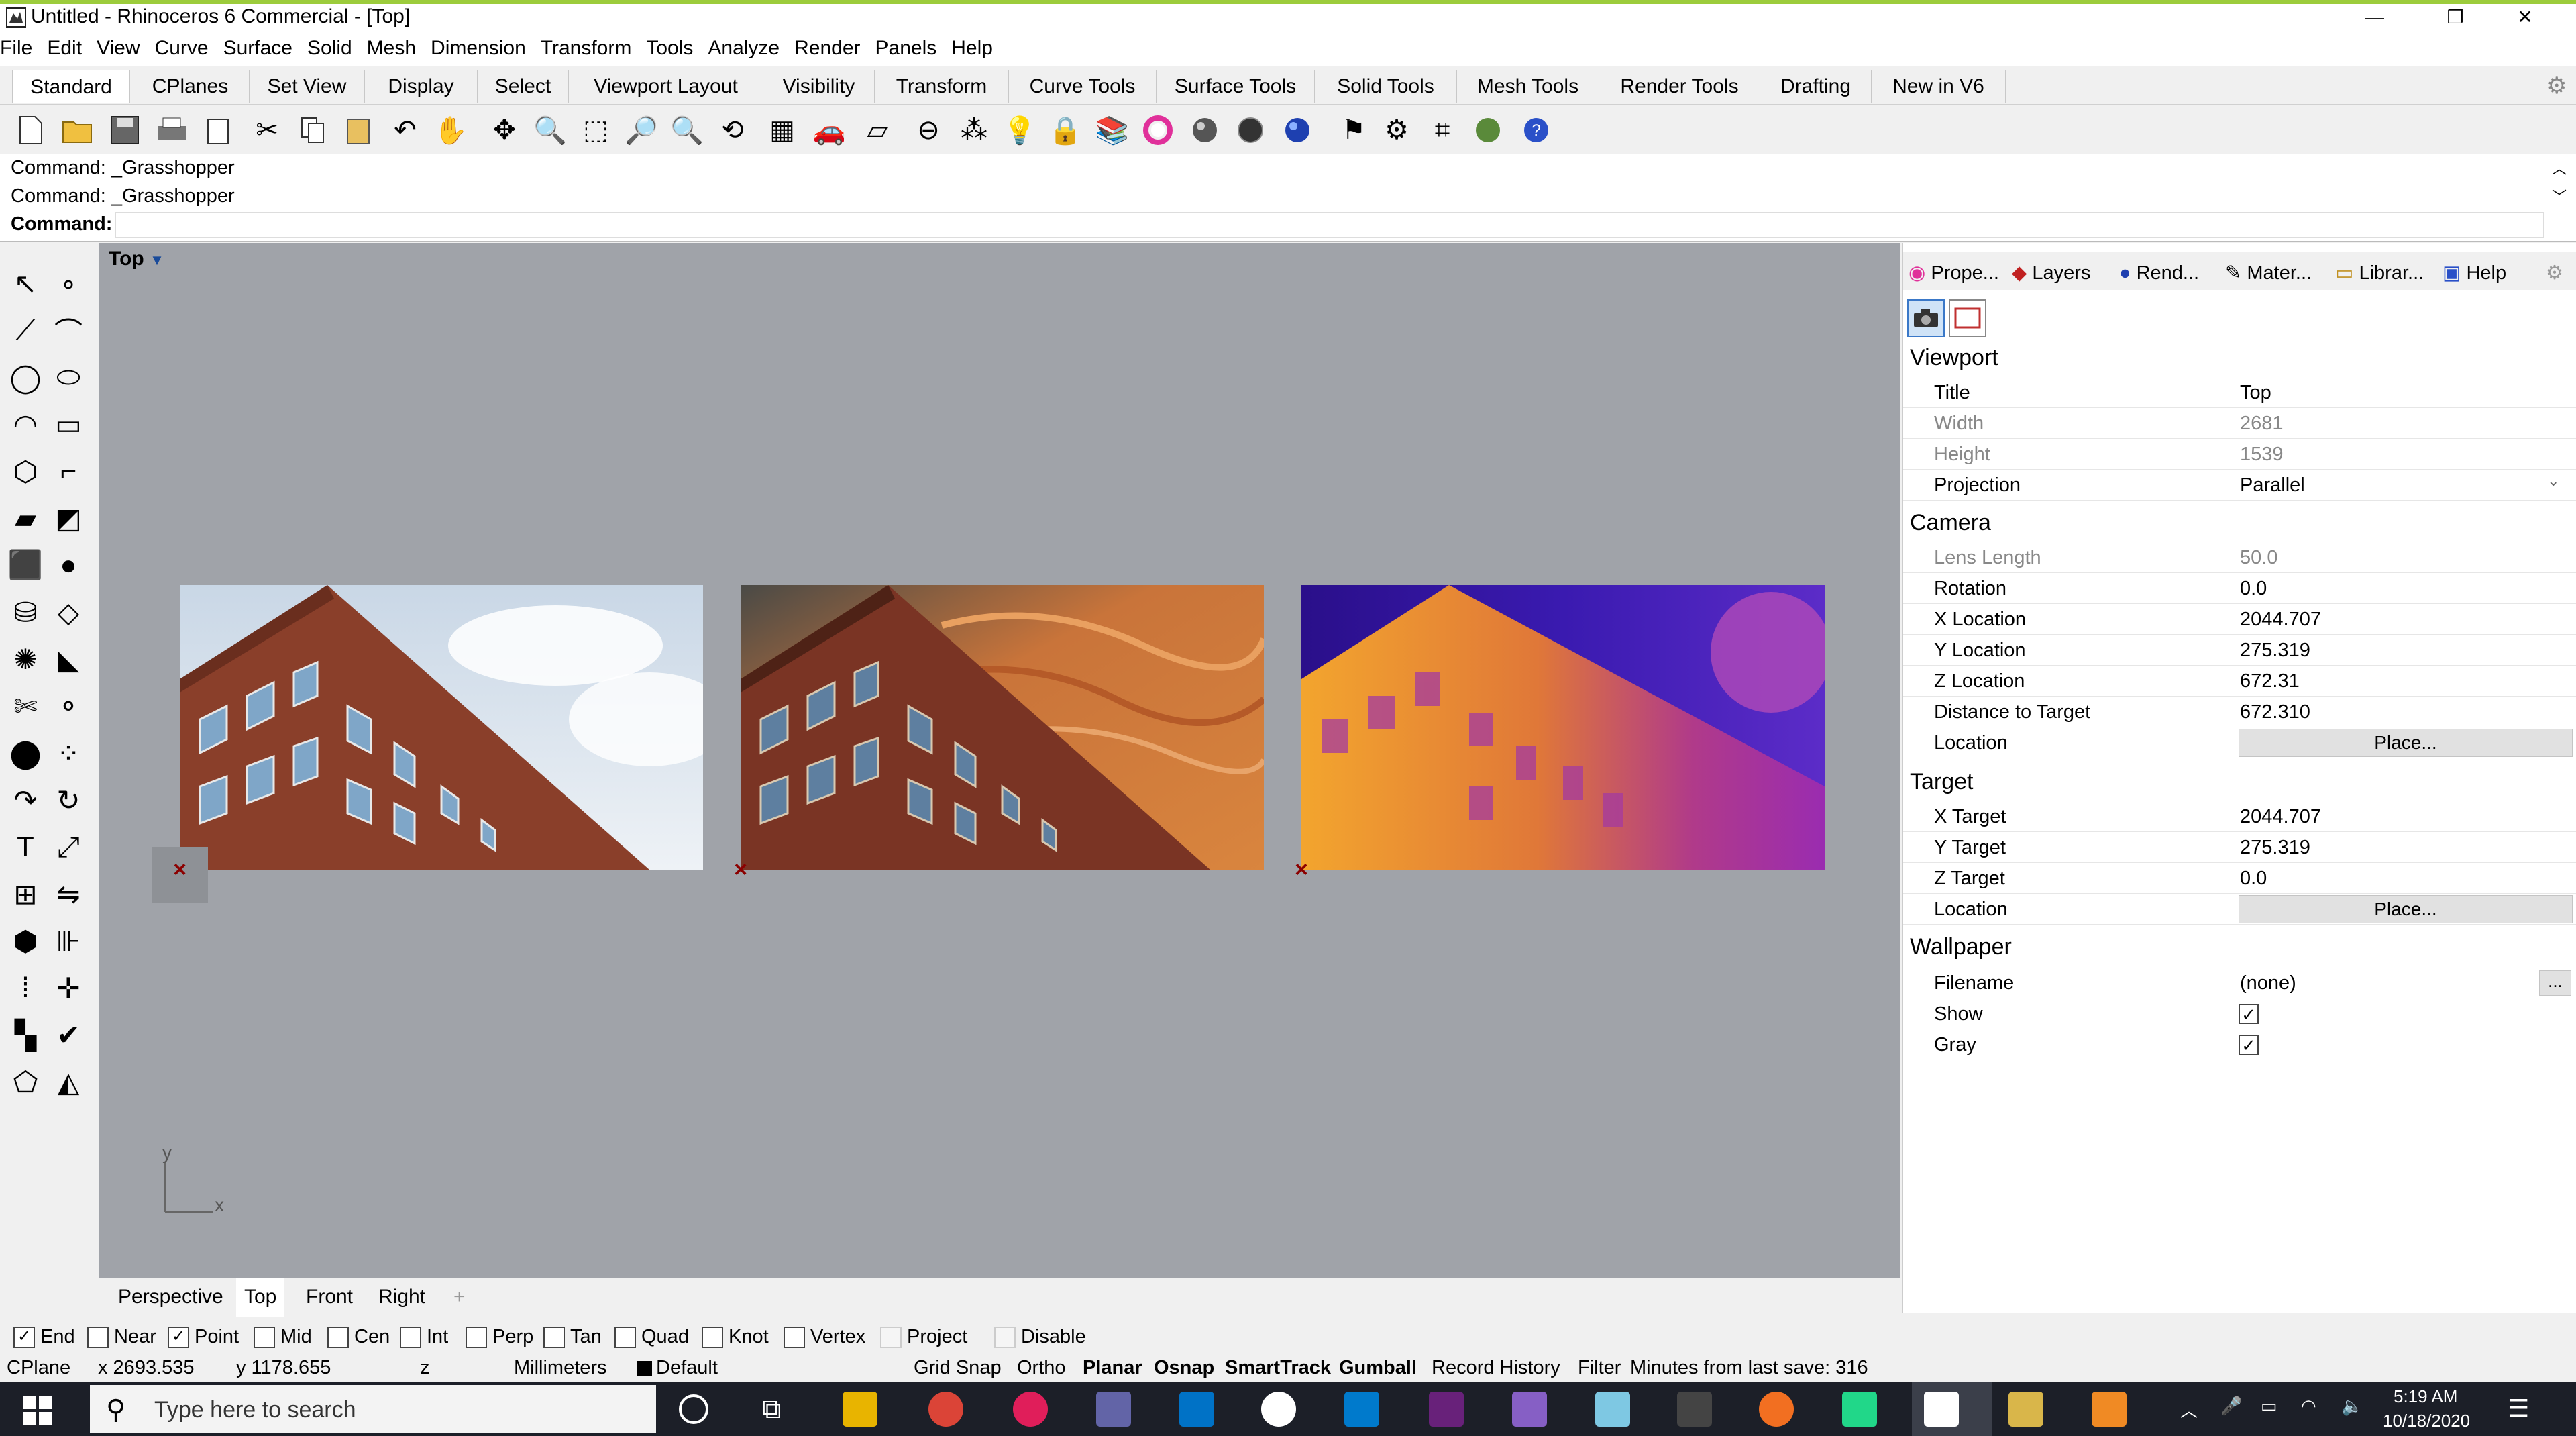 This screenshot has width=2576, height=1436. What do you see at coordinates (1679, 86) in the screenshot?
I see `tab-render-tools: Render Tools` at bounding box center [1679, 86].